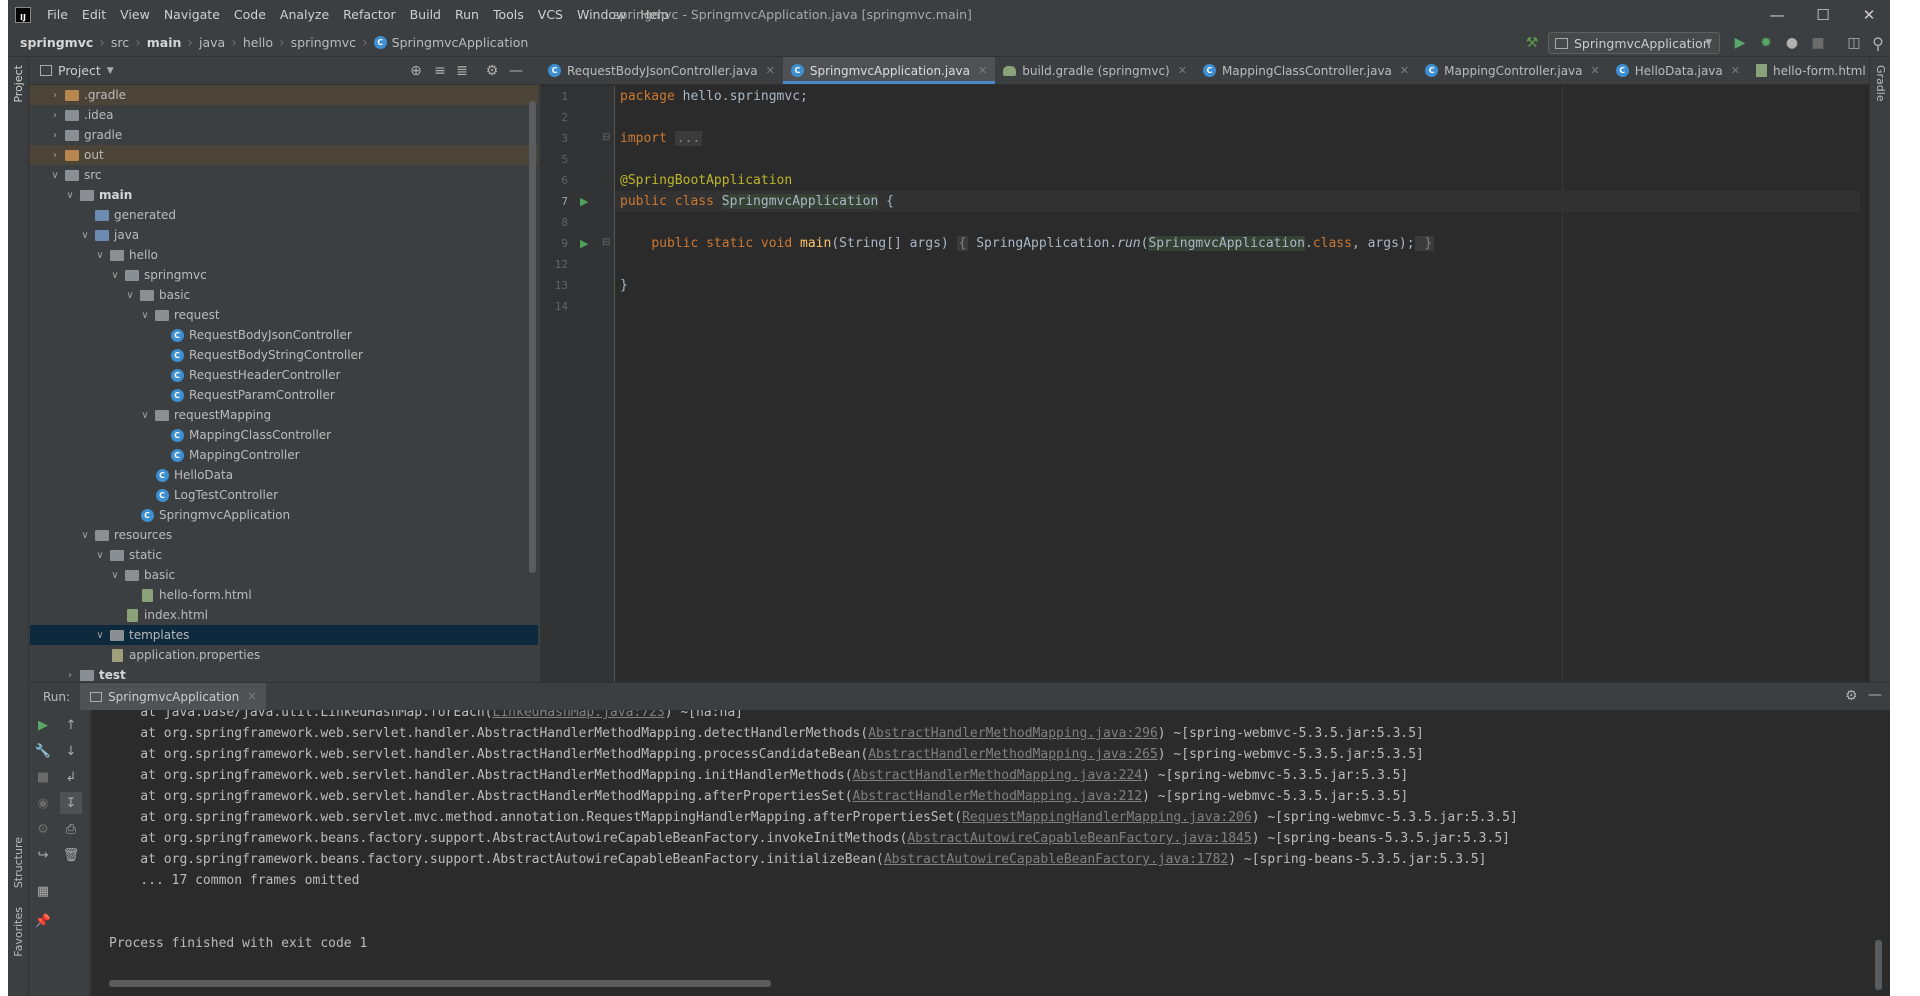 This screenshot has width=1920, height=996. I want to click on close-window-icon: ✕, so click(1868, 14).